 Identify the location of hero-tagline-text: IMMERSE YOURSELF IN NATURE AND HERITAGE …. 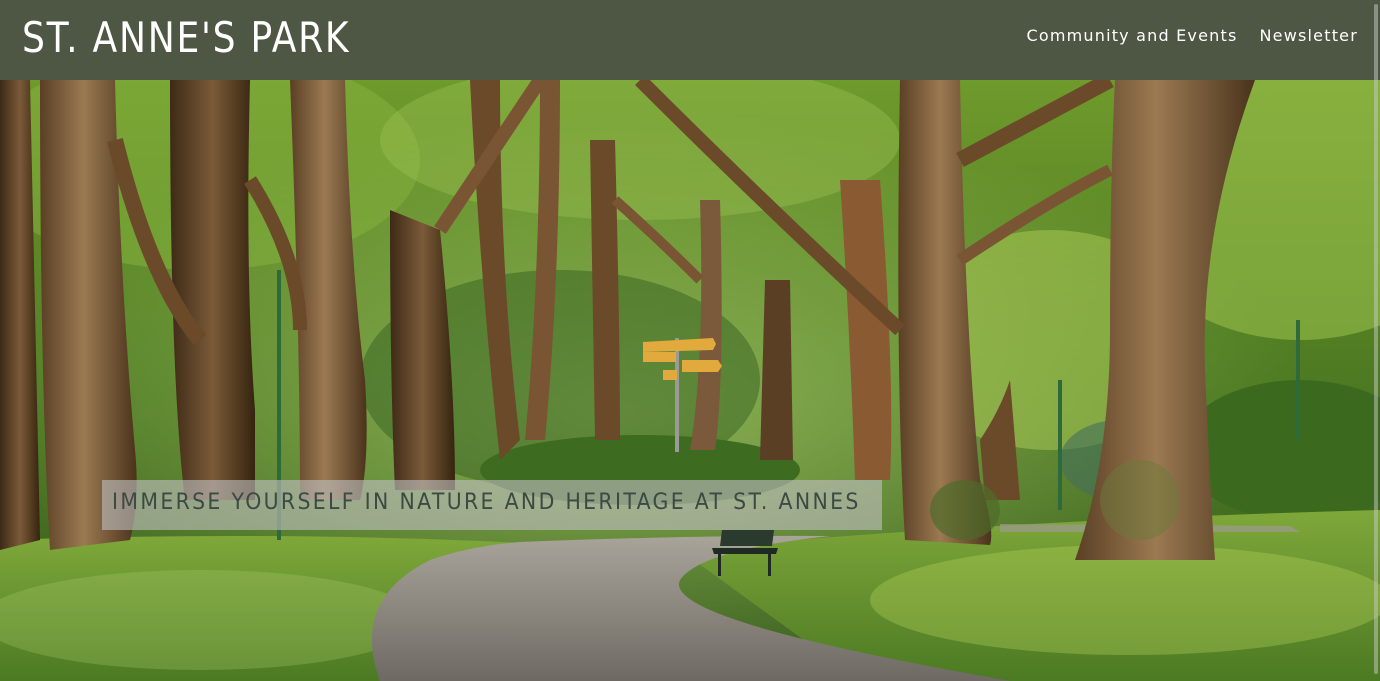
(486, 502).